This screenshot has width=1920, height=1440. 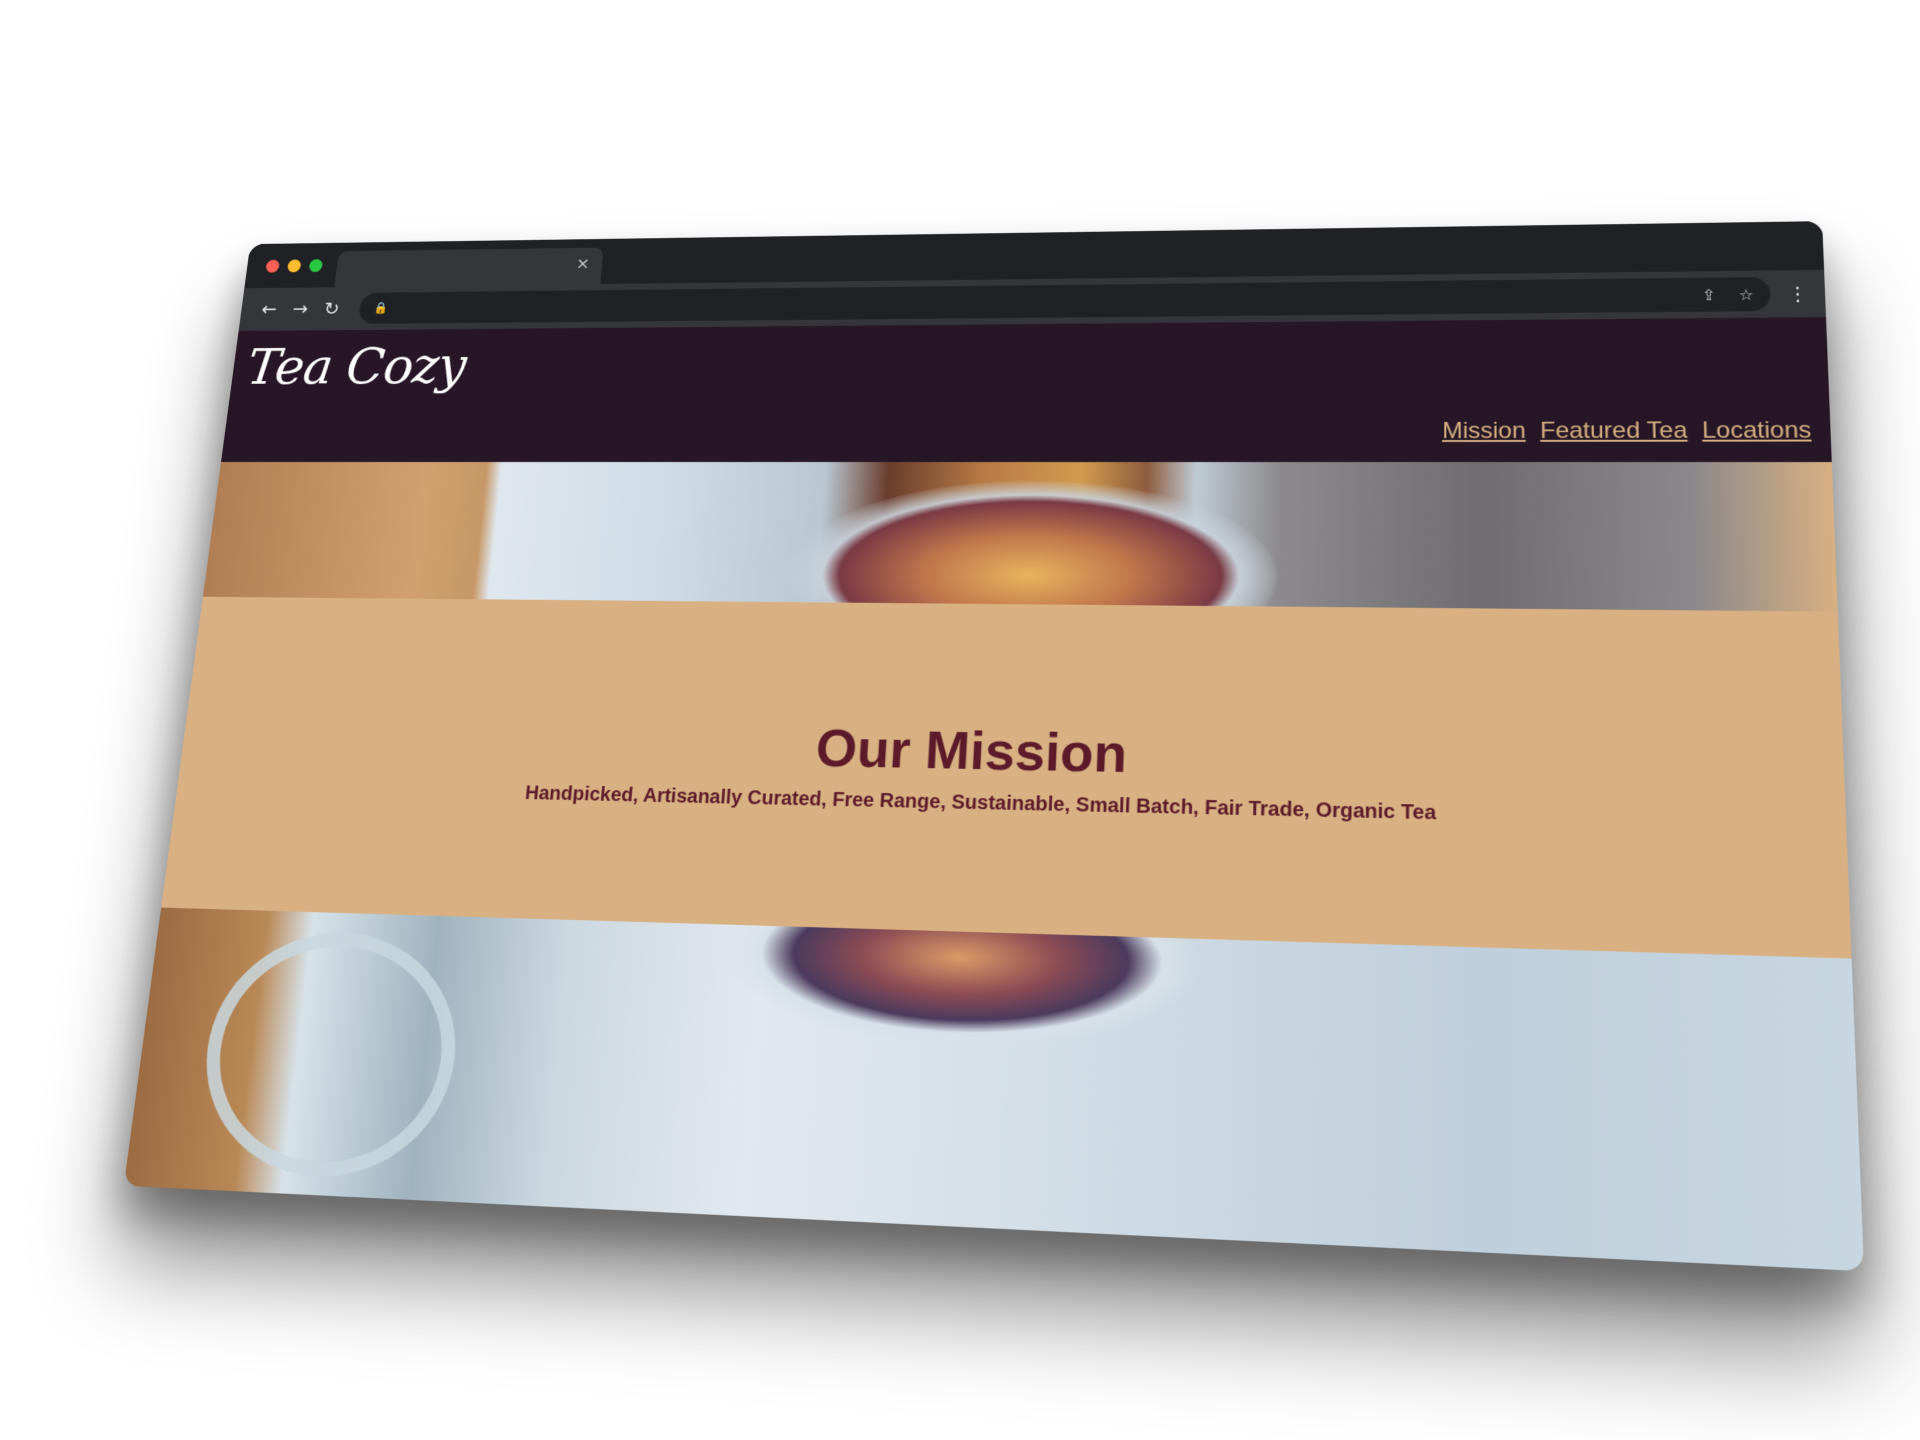 I want to click on minimize-window-button, so click(x=294, y=266).